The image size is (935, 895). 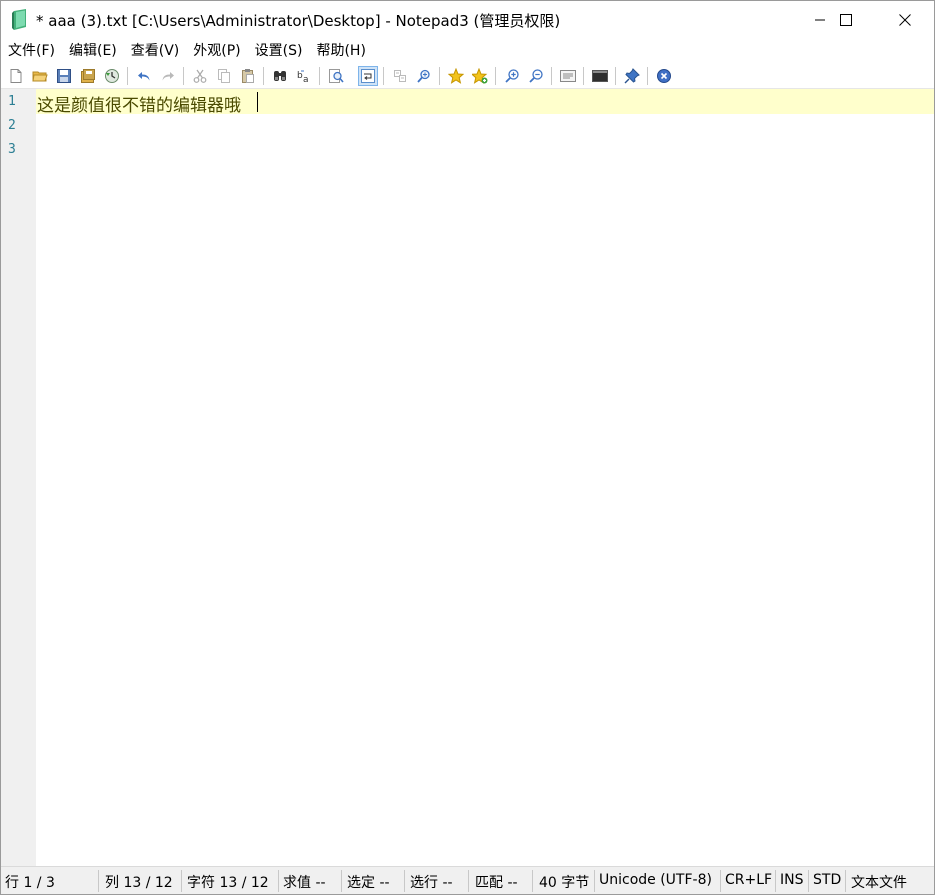 What do you see at coordinates (139, 103) in the screenshot?
I see `editor-text-line: 这是颜值很不错的编辑器哦` at bounding box center [139, 103].